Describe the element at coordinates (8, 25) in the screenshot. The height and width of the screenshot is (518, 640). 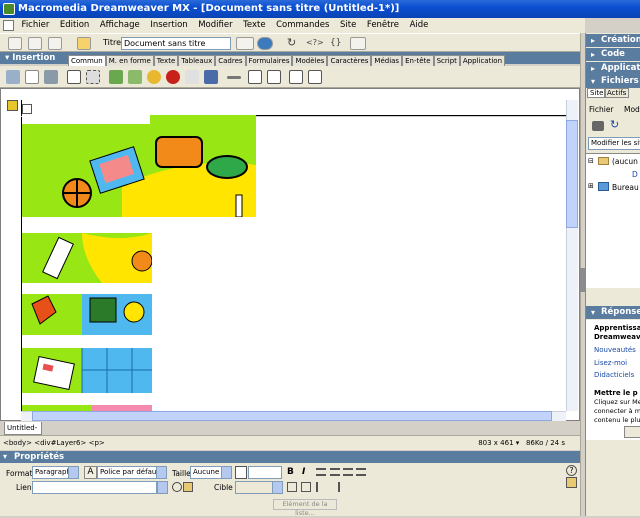
I see `document-icon` at that location.